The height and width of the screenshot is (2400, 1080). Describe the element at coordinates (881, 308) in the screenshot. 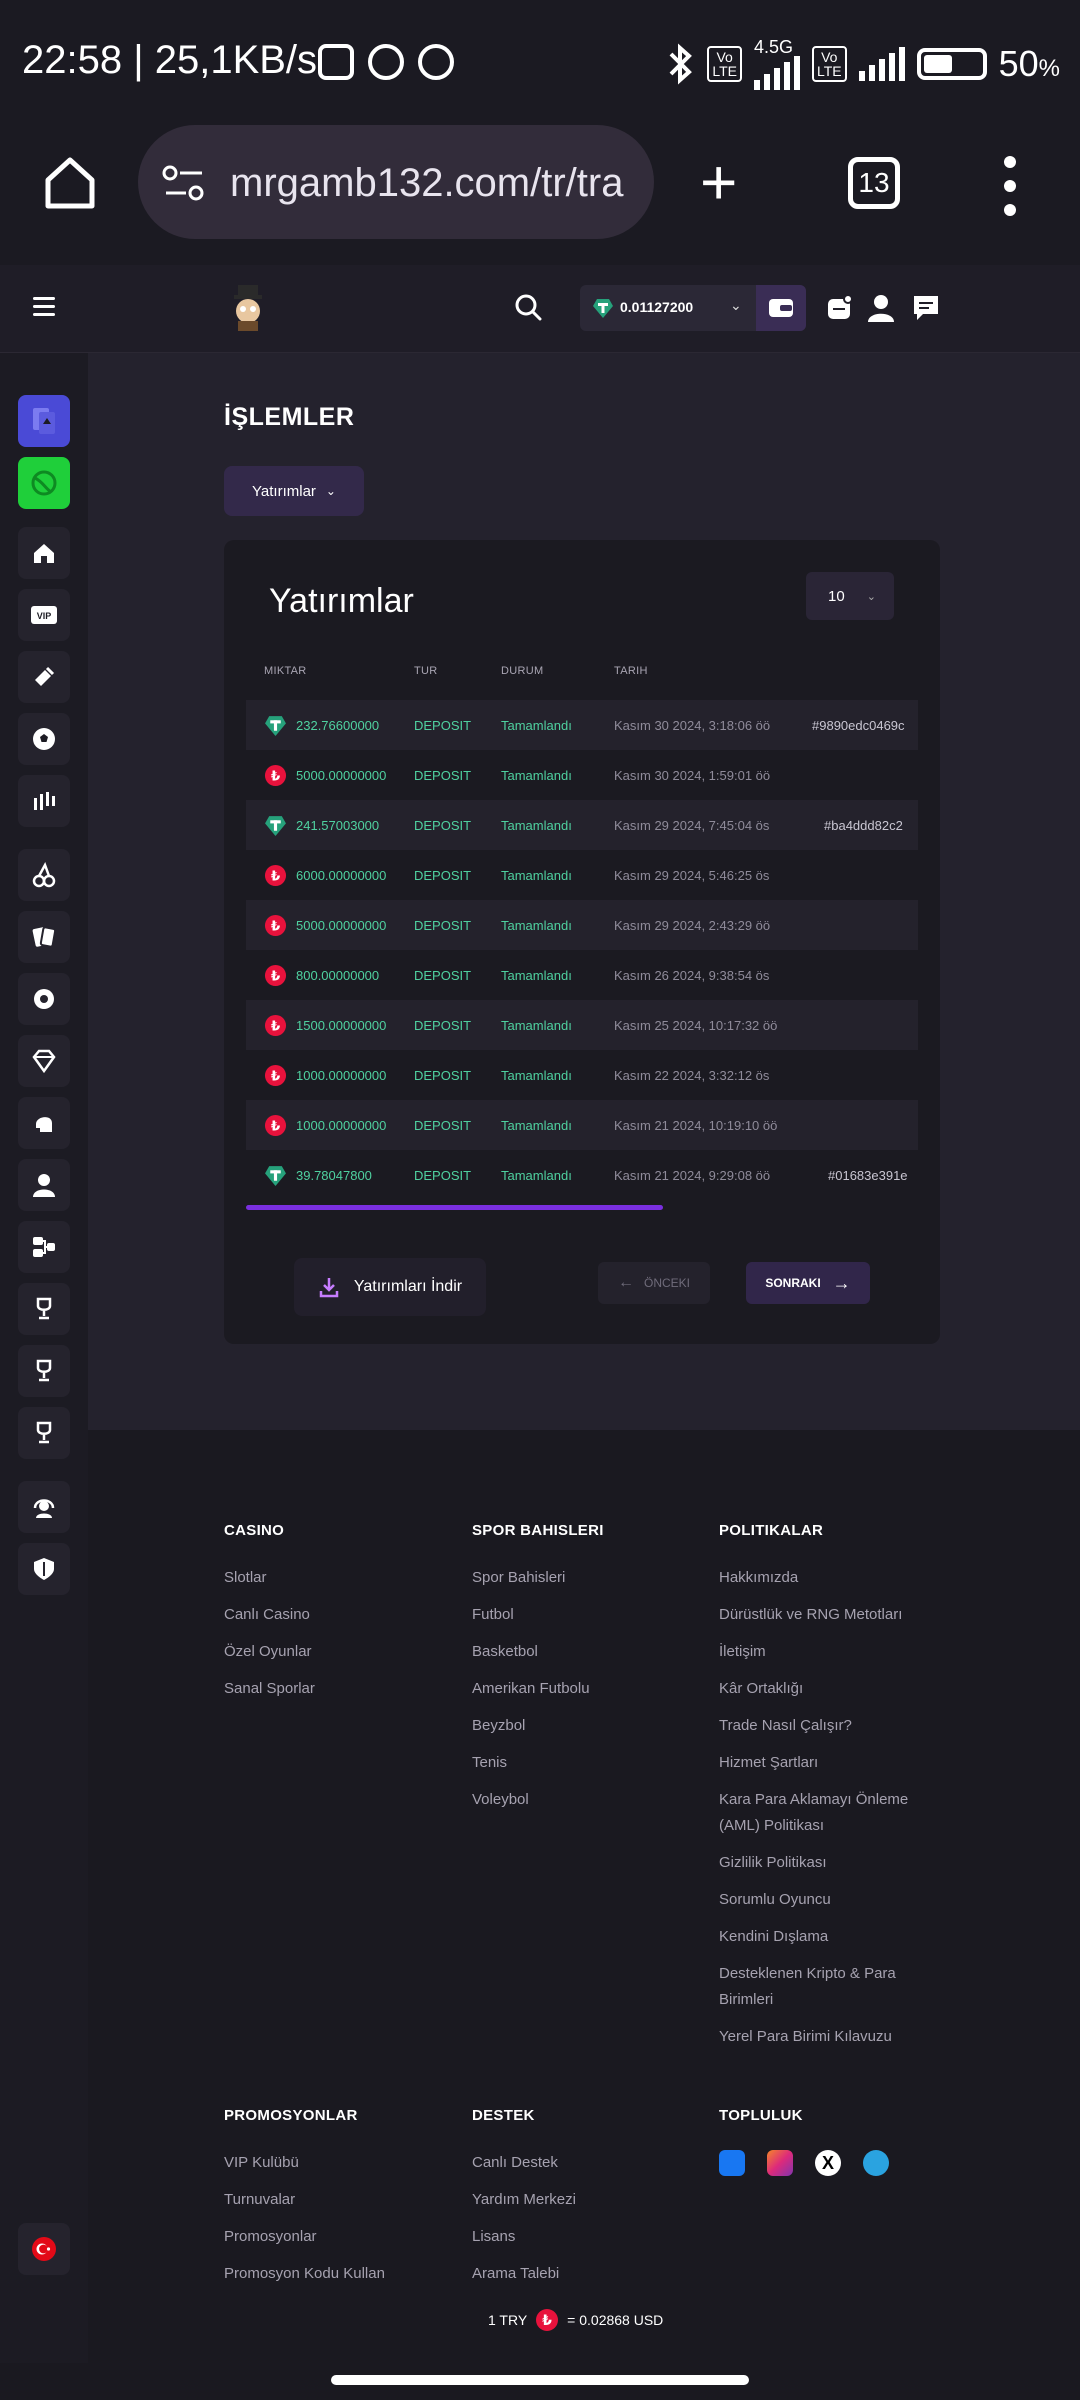

I see `user-icon` at that location.